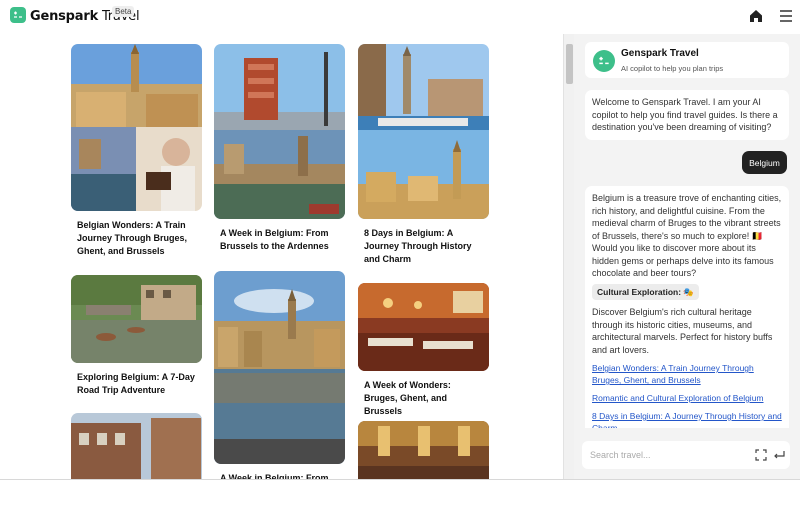 The width and height of the screenshot is (800, 517). What do you see at coordinates (786, 16) in the screenshot?
I see `menu-icon` at bounding box center [786, 16].